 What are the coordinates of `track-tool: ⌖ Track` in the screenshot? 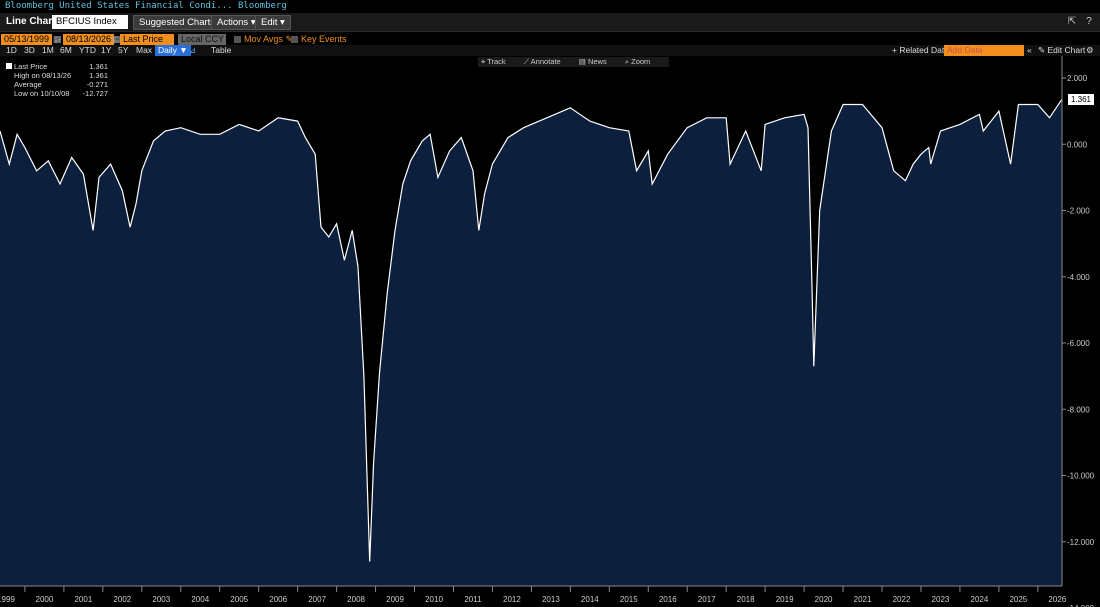 It's located at (497, 61).